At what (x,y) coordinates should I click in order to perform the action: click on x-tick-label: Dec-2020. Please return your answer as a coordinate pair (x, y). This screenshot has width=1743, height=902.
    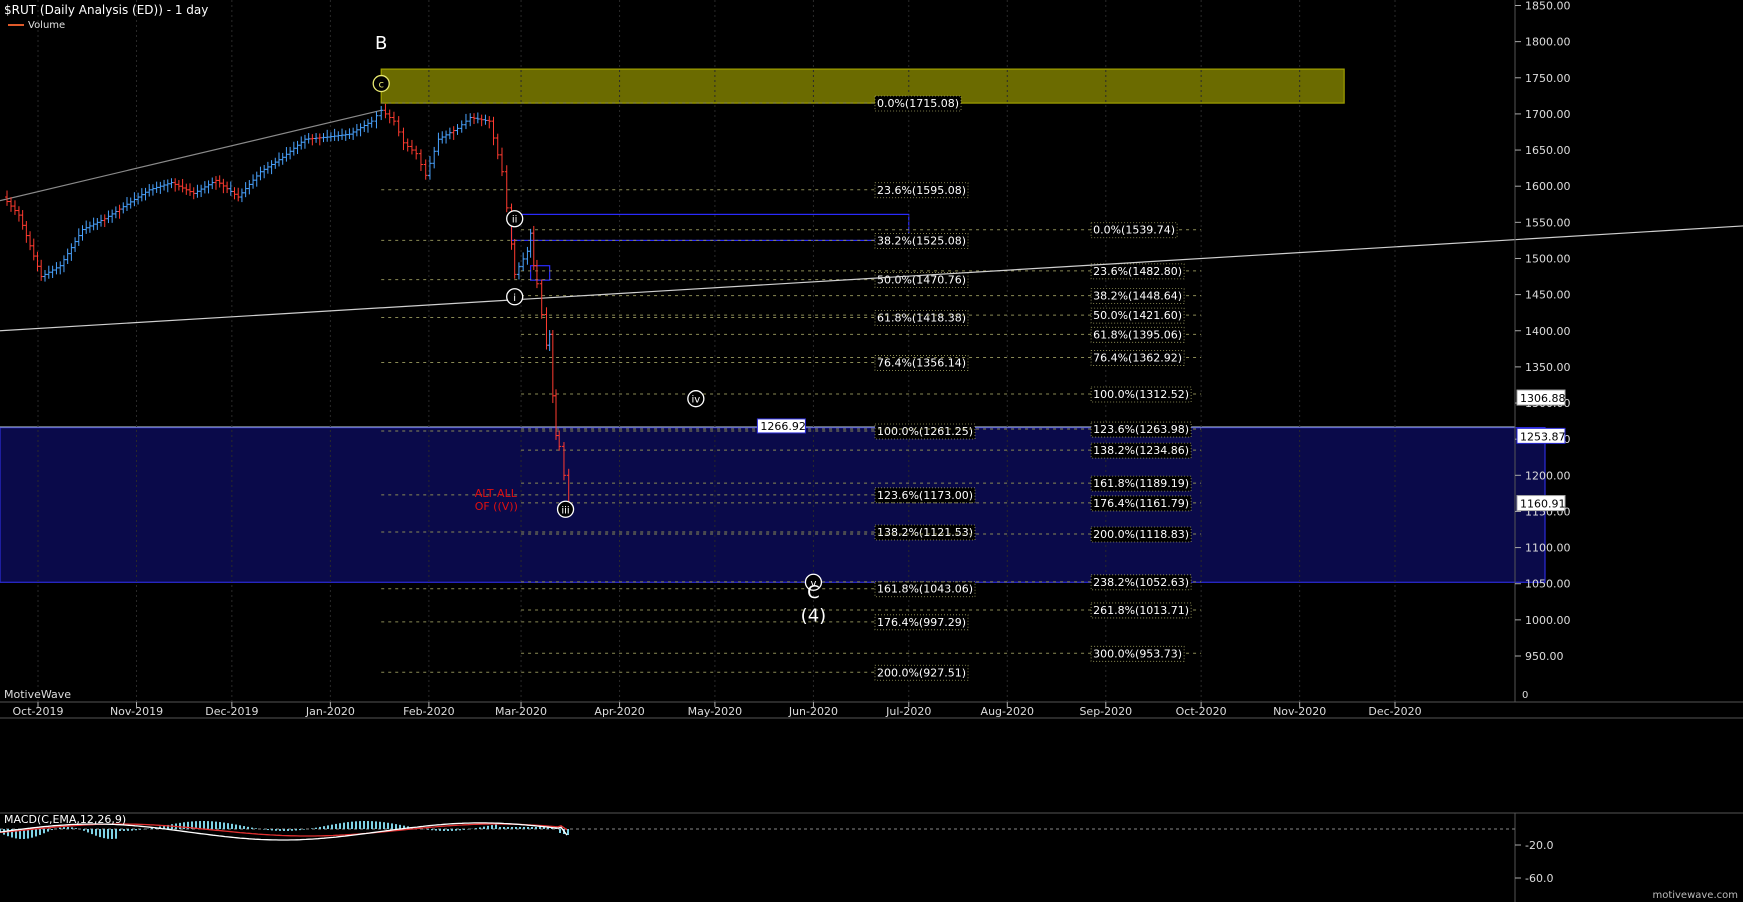
    Looking at the image, I should click on (1394, 711).